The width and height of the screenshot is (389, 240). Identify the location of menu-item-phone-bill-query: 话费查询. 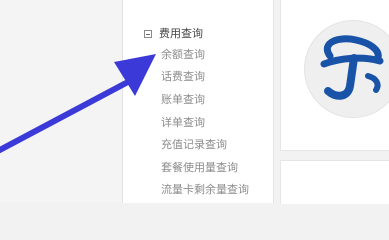
(183, 76).